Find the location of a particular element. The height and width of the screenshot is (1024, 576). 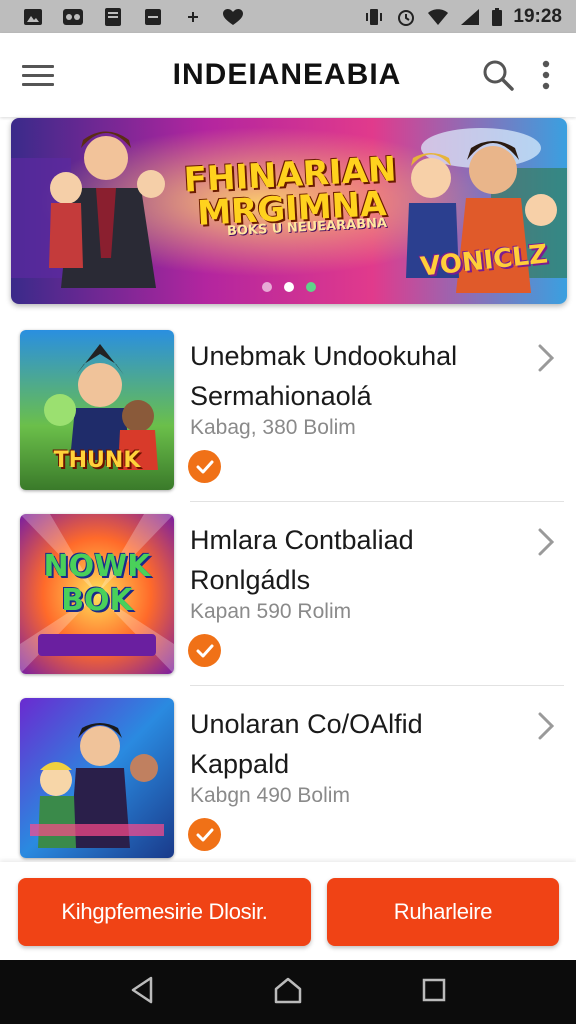

item-thumbnail is located at coordinates (97, 778).